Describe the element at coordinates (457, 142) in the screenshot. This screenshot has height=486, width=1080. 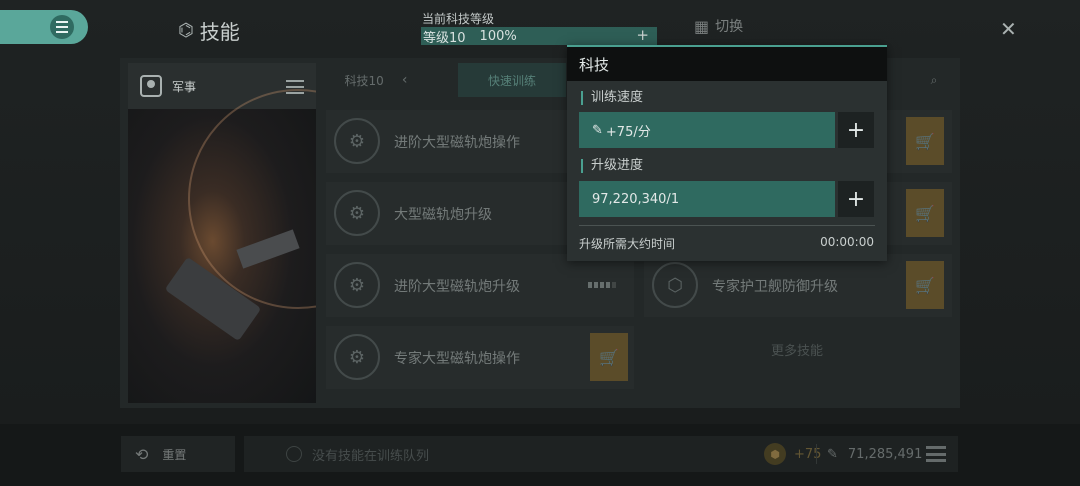
I see `skill-name: 进阶大型磁轨炮操作` at that location.